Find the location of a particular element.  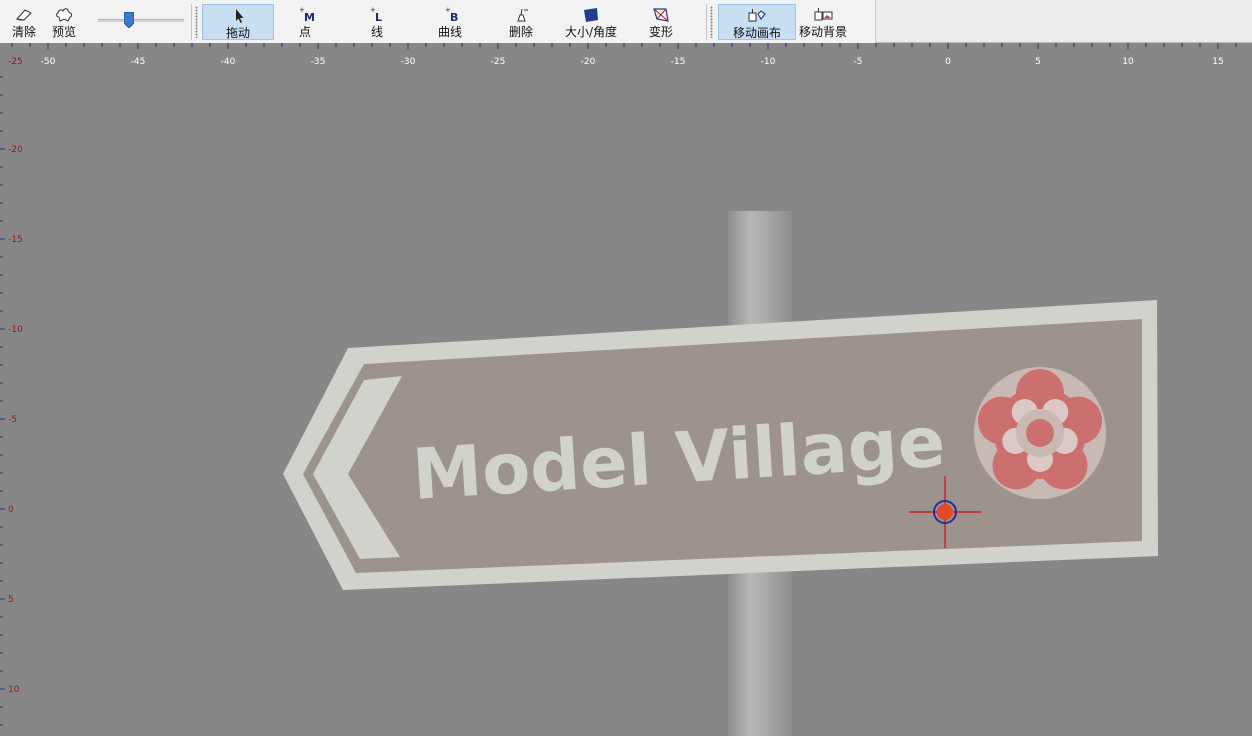

move-background-label: 移动背景 is located at coordinates (822, 32).